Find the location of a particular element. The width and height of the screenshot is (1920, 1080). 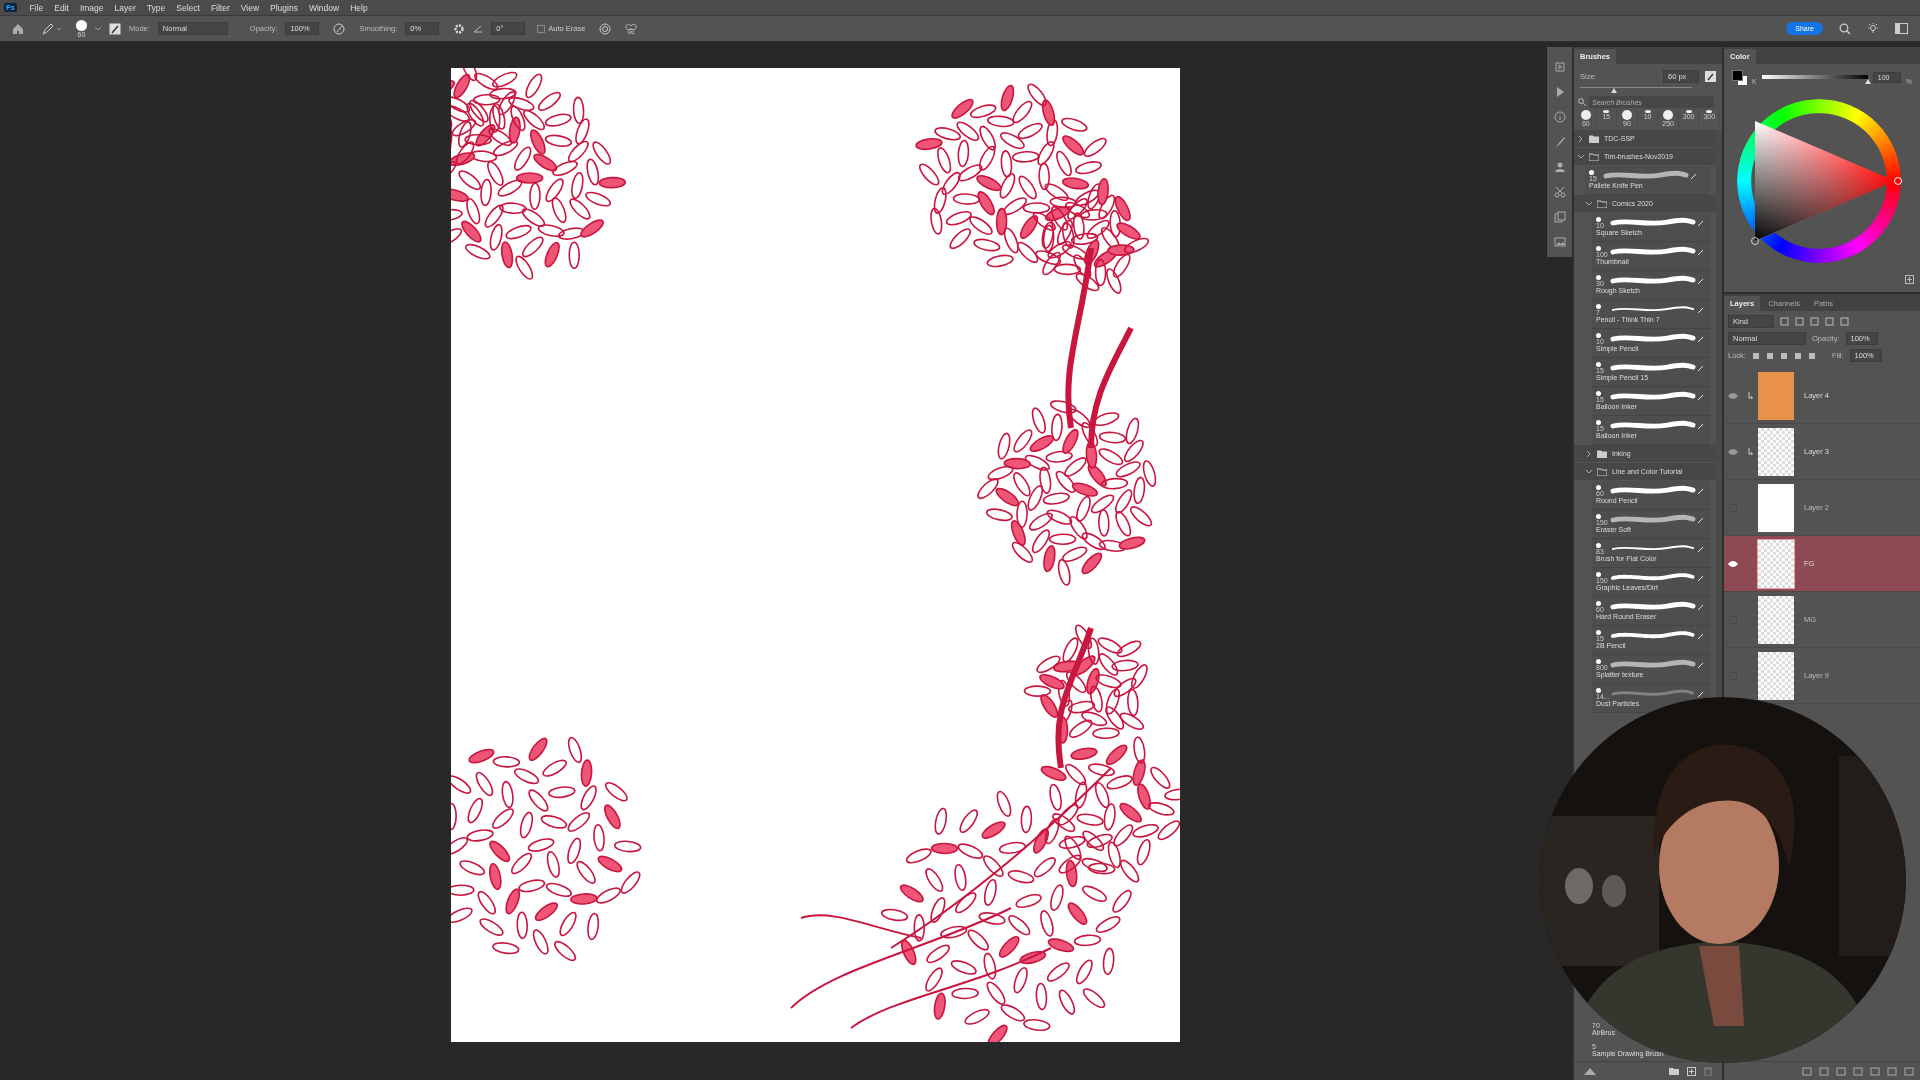

menu-item: Image is located at coordinates (91, 7).